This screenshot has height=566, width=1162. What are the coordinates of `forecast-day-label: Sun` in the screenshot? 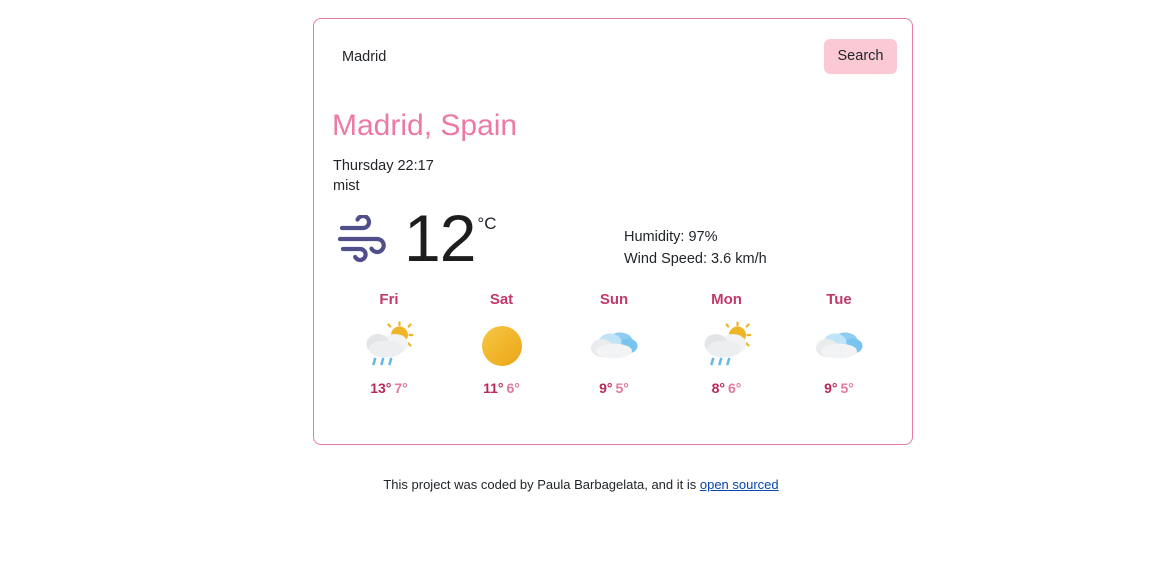 It's located at (614, 299).